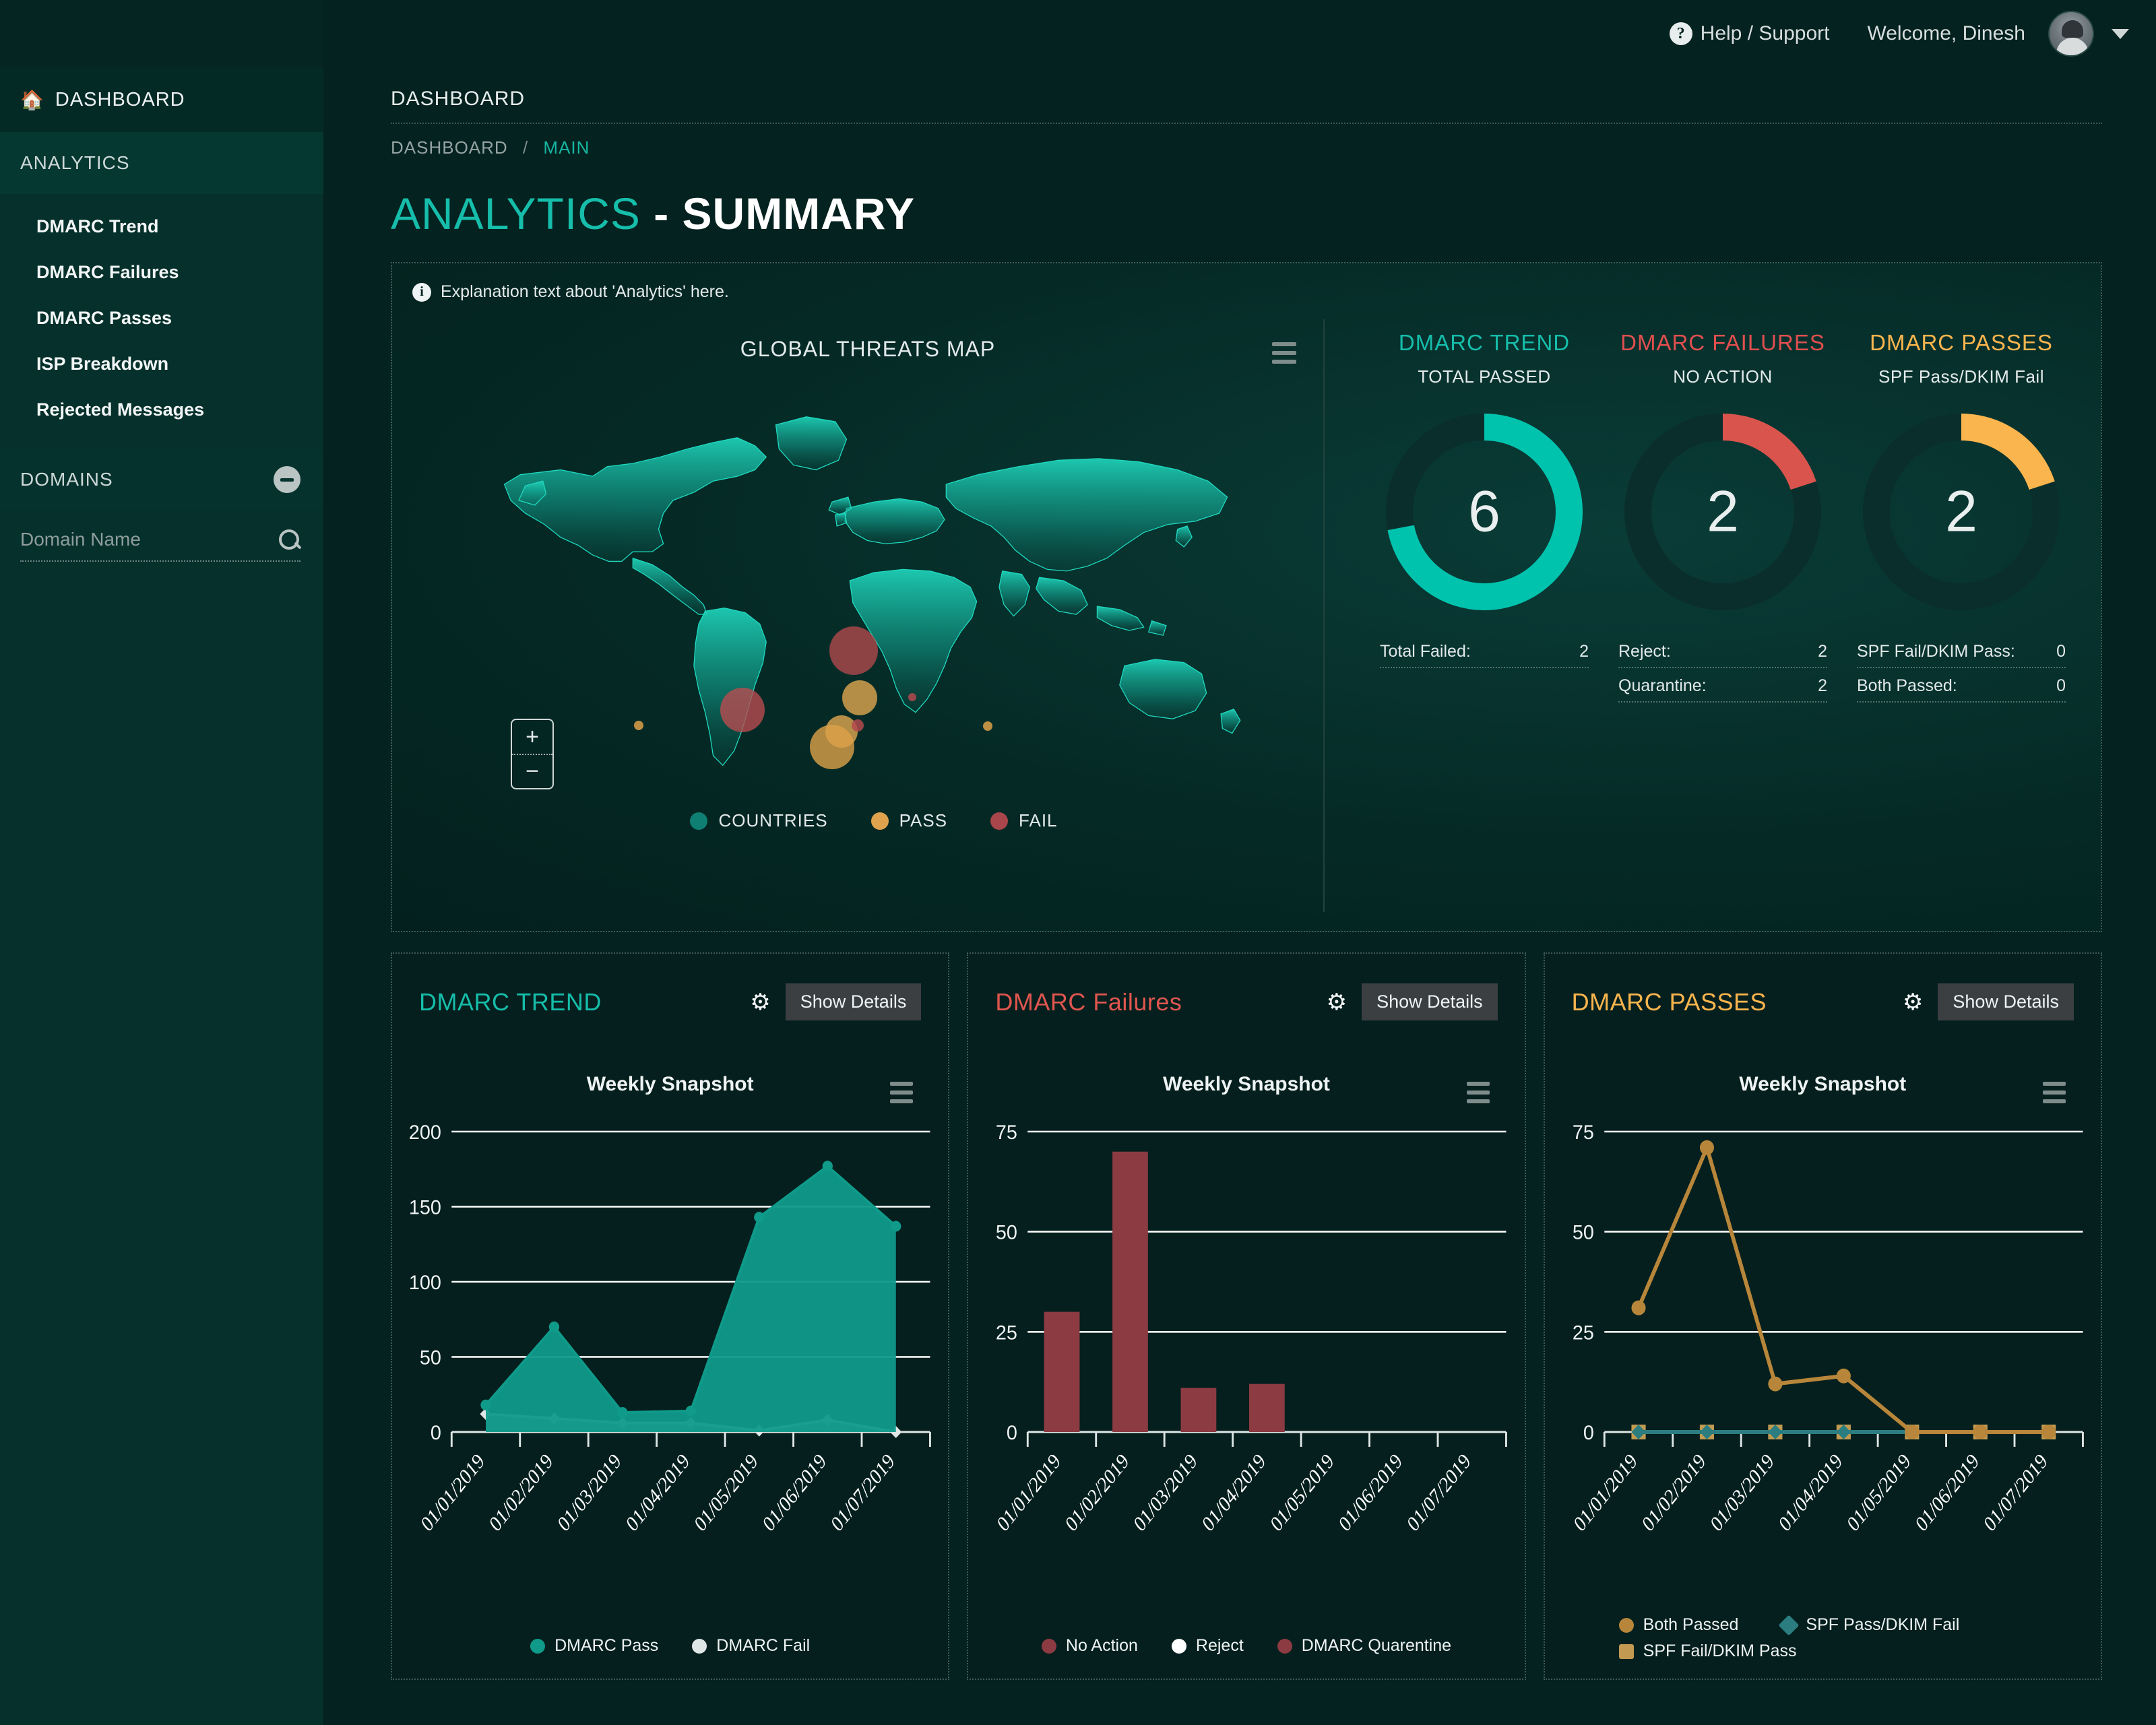 Image resolution: width=2156 pixels, height=1725 pixels. What do you see at coordinates (594, 1646) in the screenshot?
I see `legend-item-dmarc-pass: DMARC Pass` at bounding box center [594, 1646].